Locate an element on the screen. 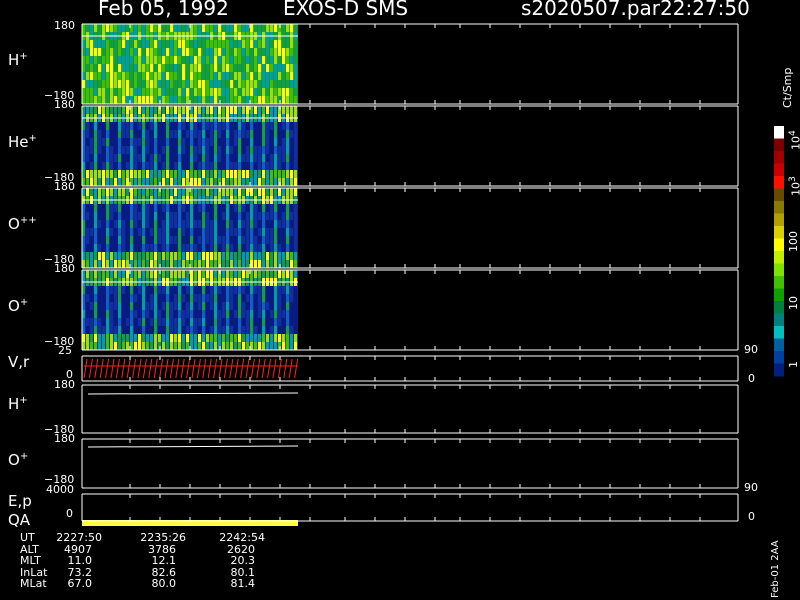  plot-file: s2020507.par is located at coordinates (591, 10).